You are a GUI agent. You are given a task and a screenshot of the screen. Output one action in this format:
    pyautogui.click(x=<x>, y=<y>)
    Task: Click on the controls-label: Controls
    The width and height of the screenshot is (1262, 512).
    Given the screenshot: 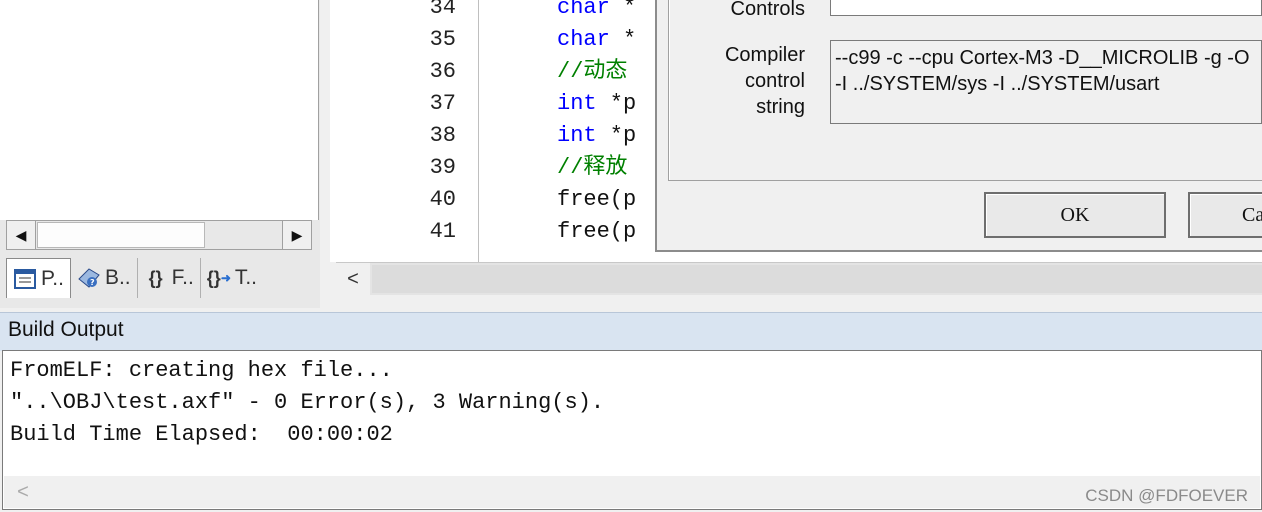 What is the action you would take?
    pyautogui.click(x=767, y=10)
    